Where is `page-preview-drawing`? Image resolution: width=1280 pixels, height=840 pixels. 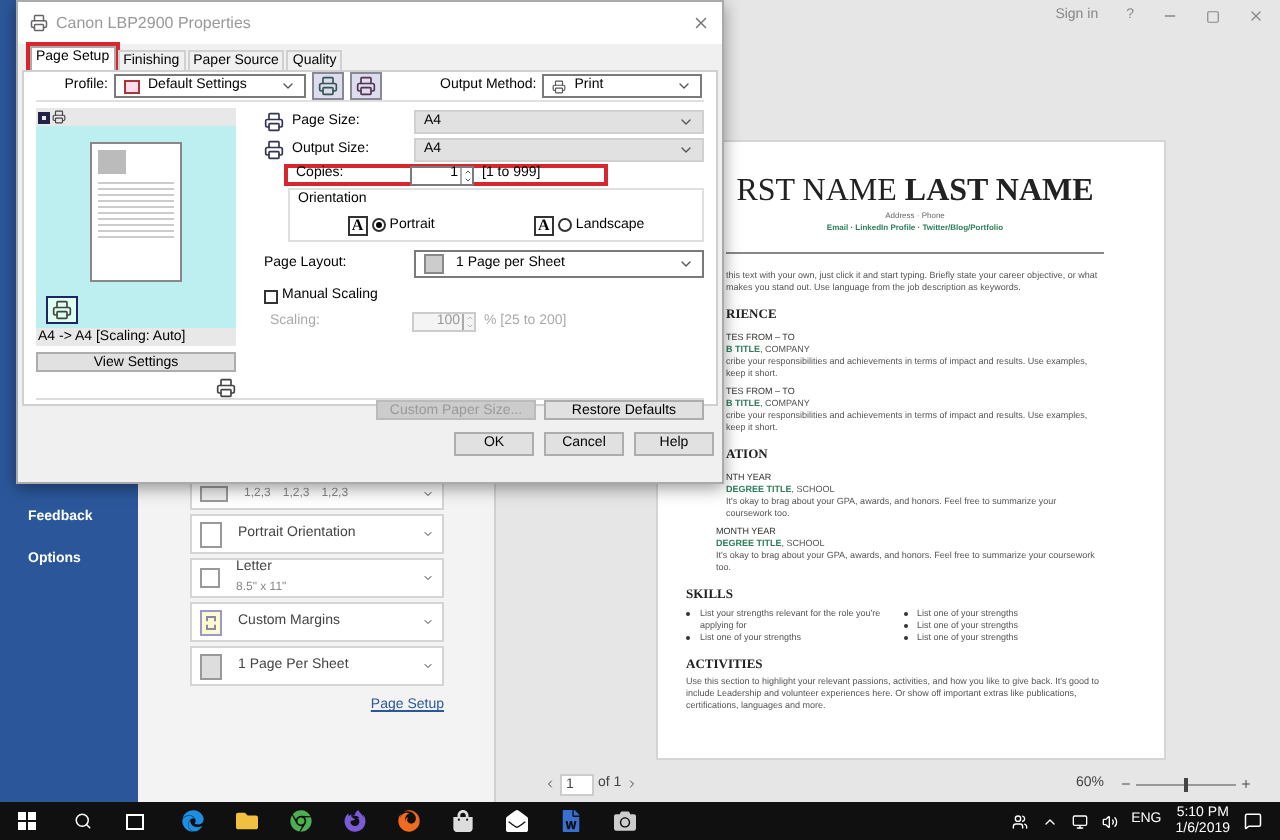 page-preview-drawing is located at coordinates (136, 212).